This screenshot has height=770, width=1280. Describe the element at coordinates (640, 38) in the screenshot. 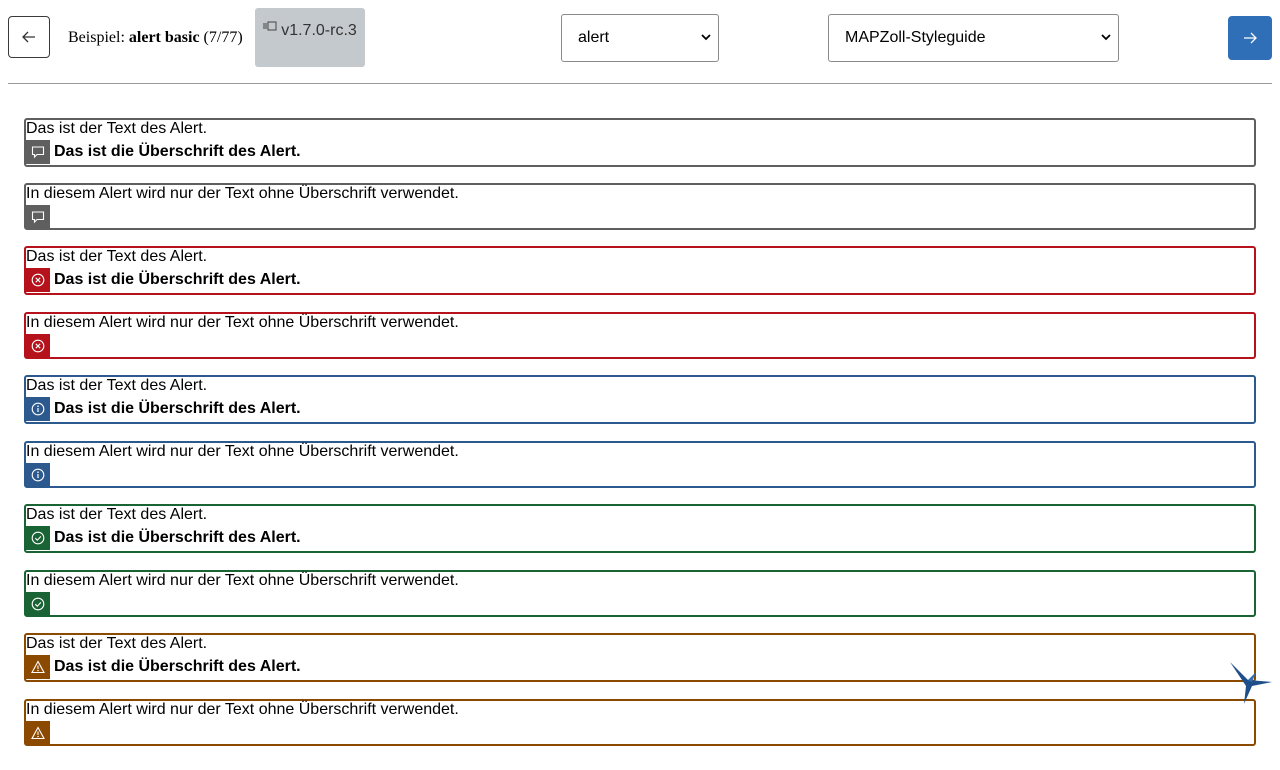

I see `component-select: alert` at that location.